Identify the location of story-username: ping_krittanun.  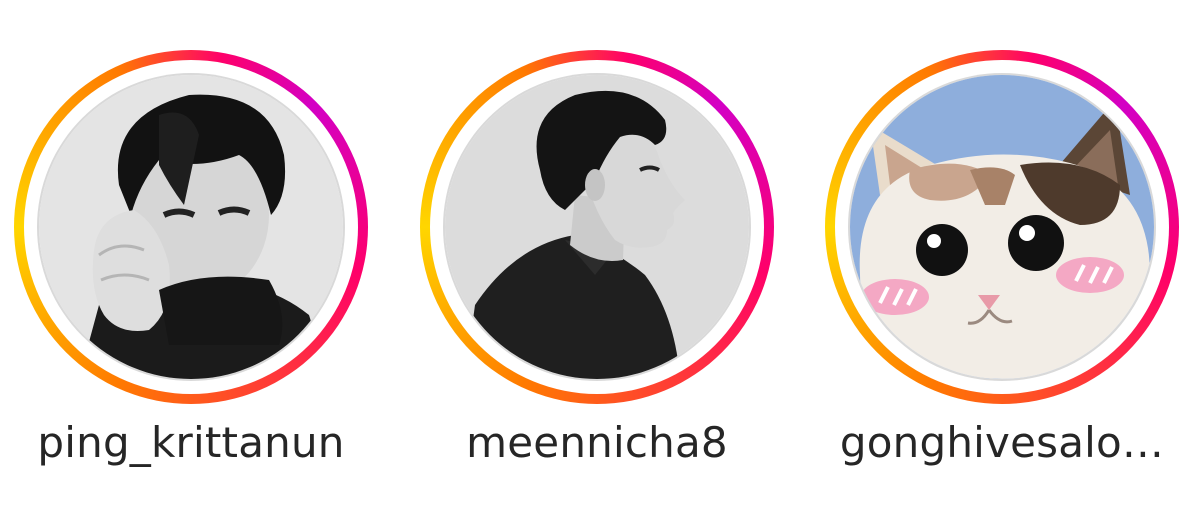
(191, 442).